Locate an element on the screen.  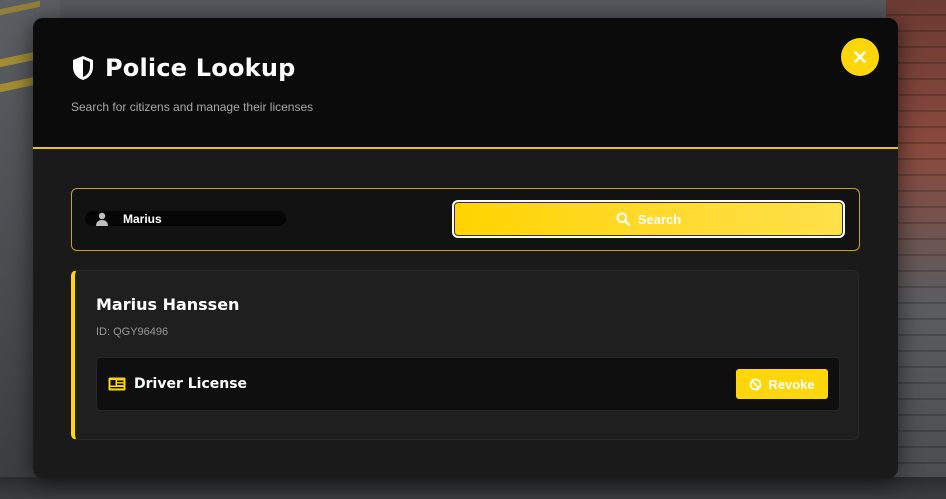
citizen-name: Marius Hanssen is located at coordinates (168, 304).